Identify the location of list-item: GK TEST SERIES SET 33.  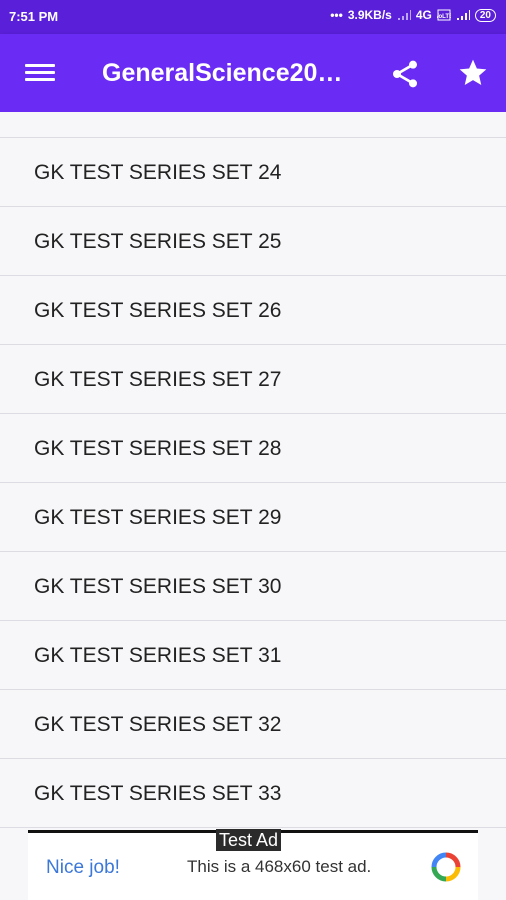
(253, 794).